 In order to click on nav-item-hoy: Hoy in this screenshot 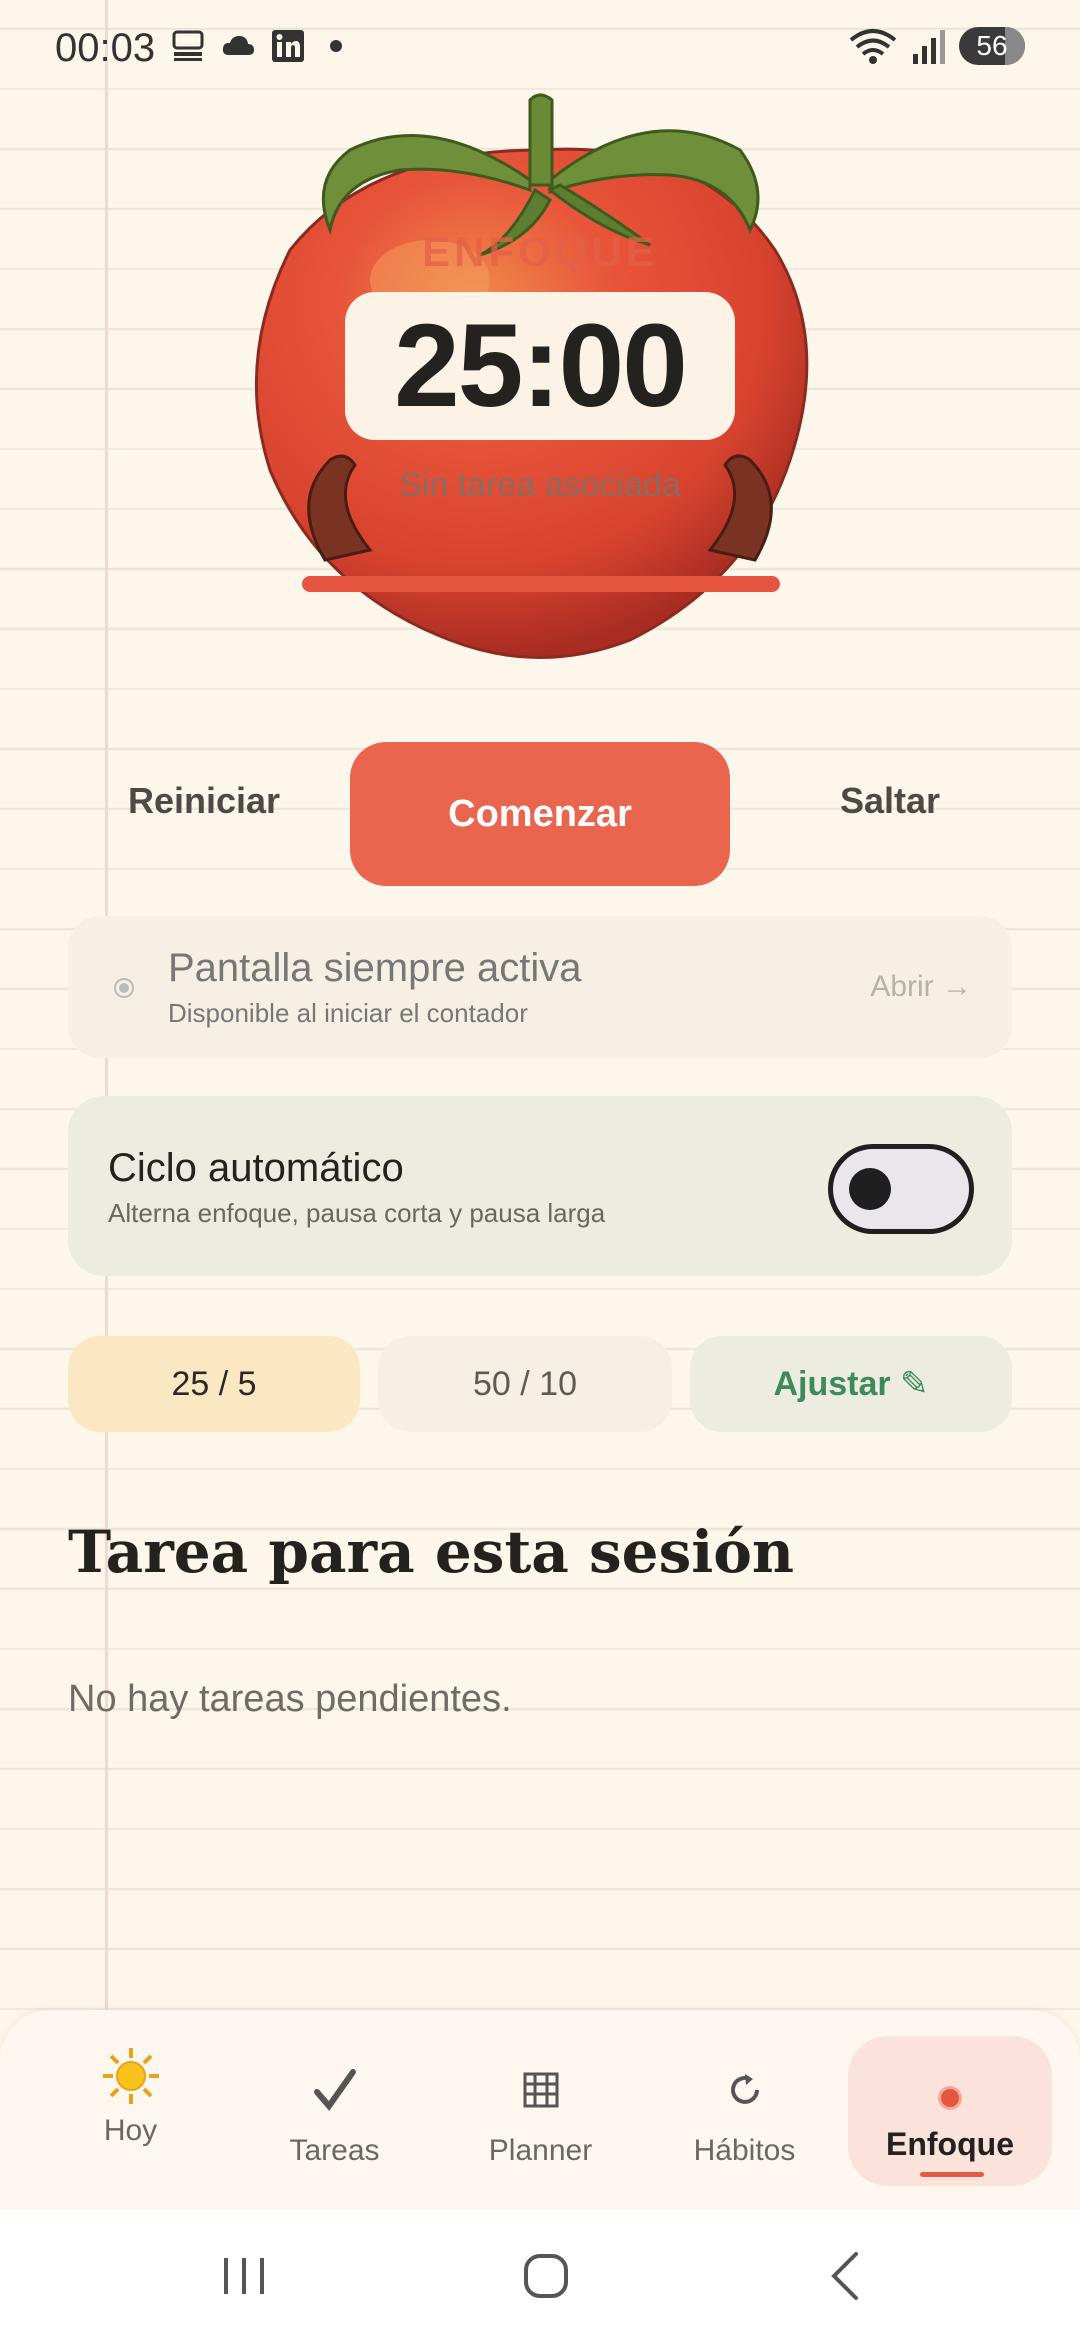, I will do `click(130, 2110)`.